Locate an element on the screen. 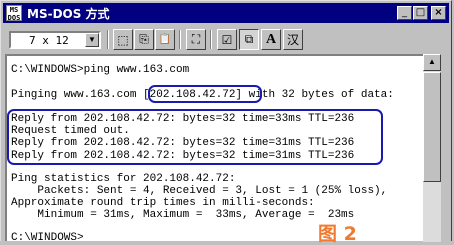 The width and height of the screenshot is (454, 245). ime-button: 汉 is located at coordinates (293, 39).